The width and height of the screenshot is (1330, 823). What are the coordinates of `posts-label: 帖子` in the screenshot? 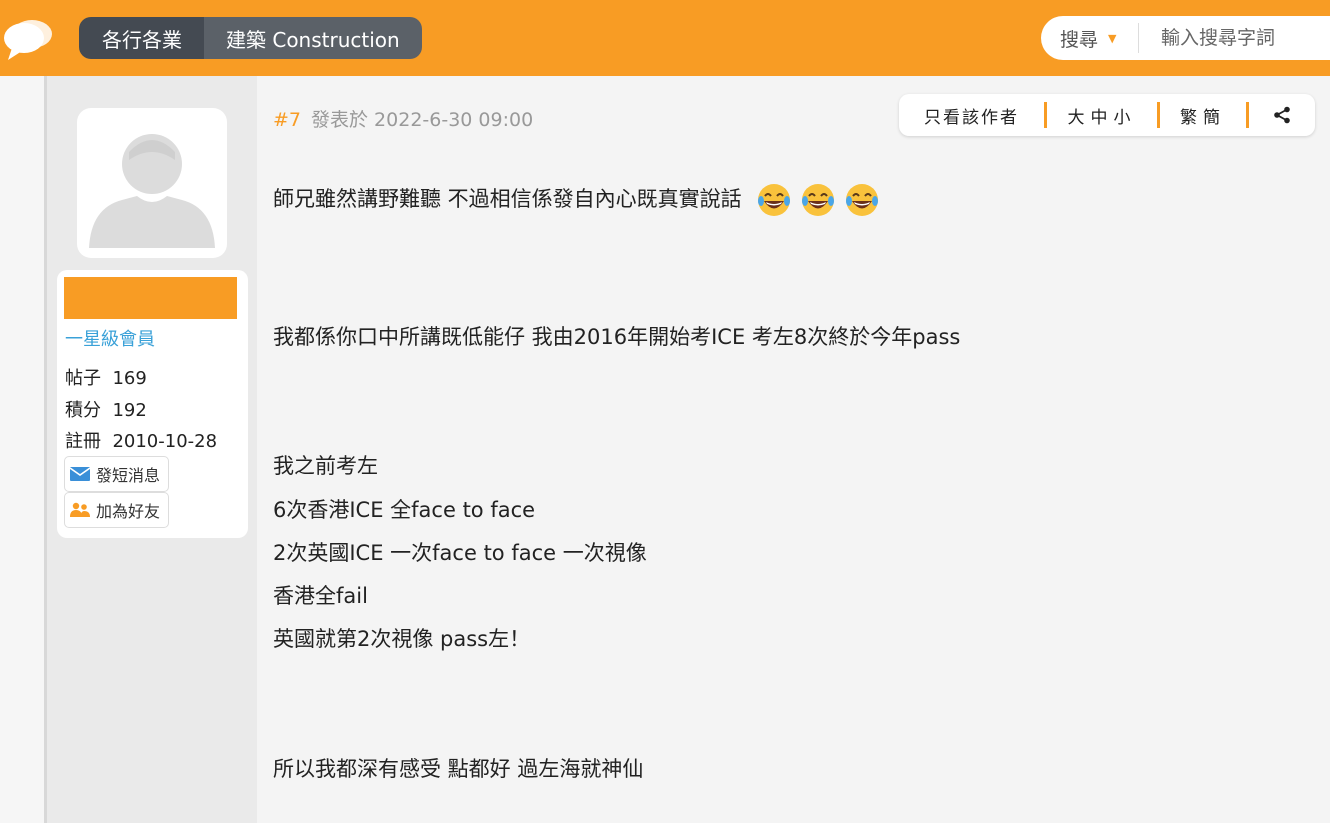 It's located at (83, 378).